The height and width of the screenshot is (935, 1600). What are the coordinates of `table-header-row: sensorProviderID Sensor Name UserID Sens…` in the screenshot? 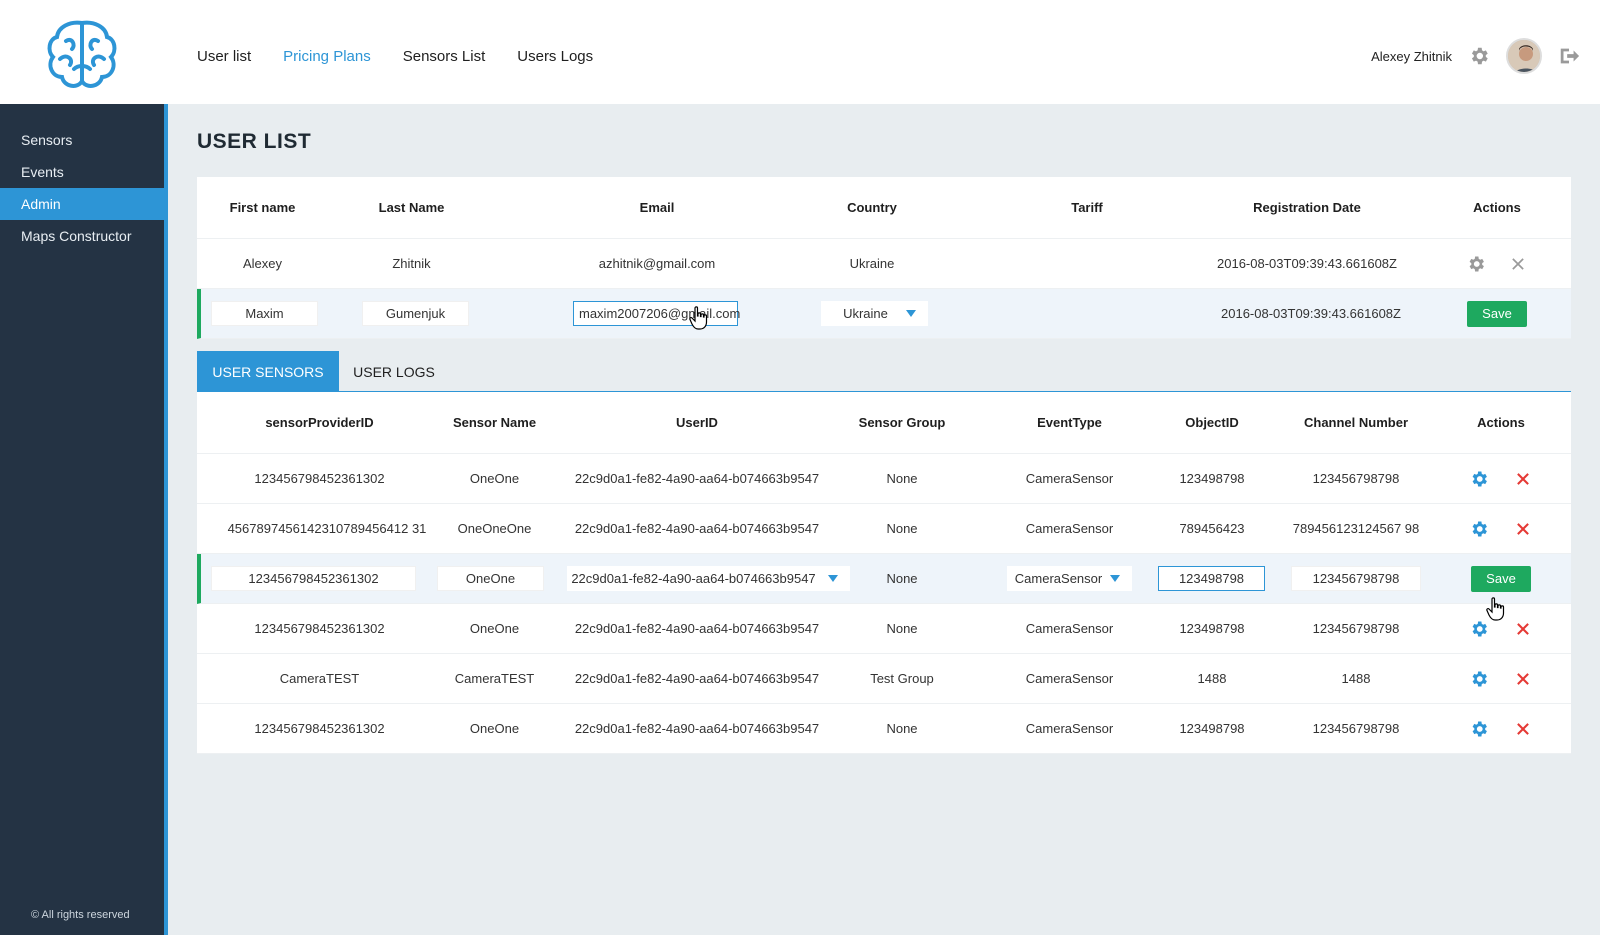 It's located at (884, 423).